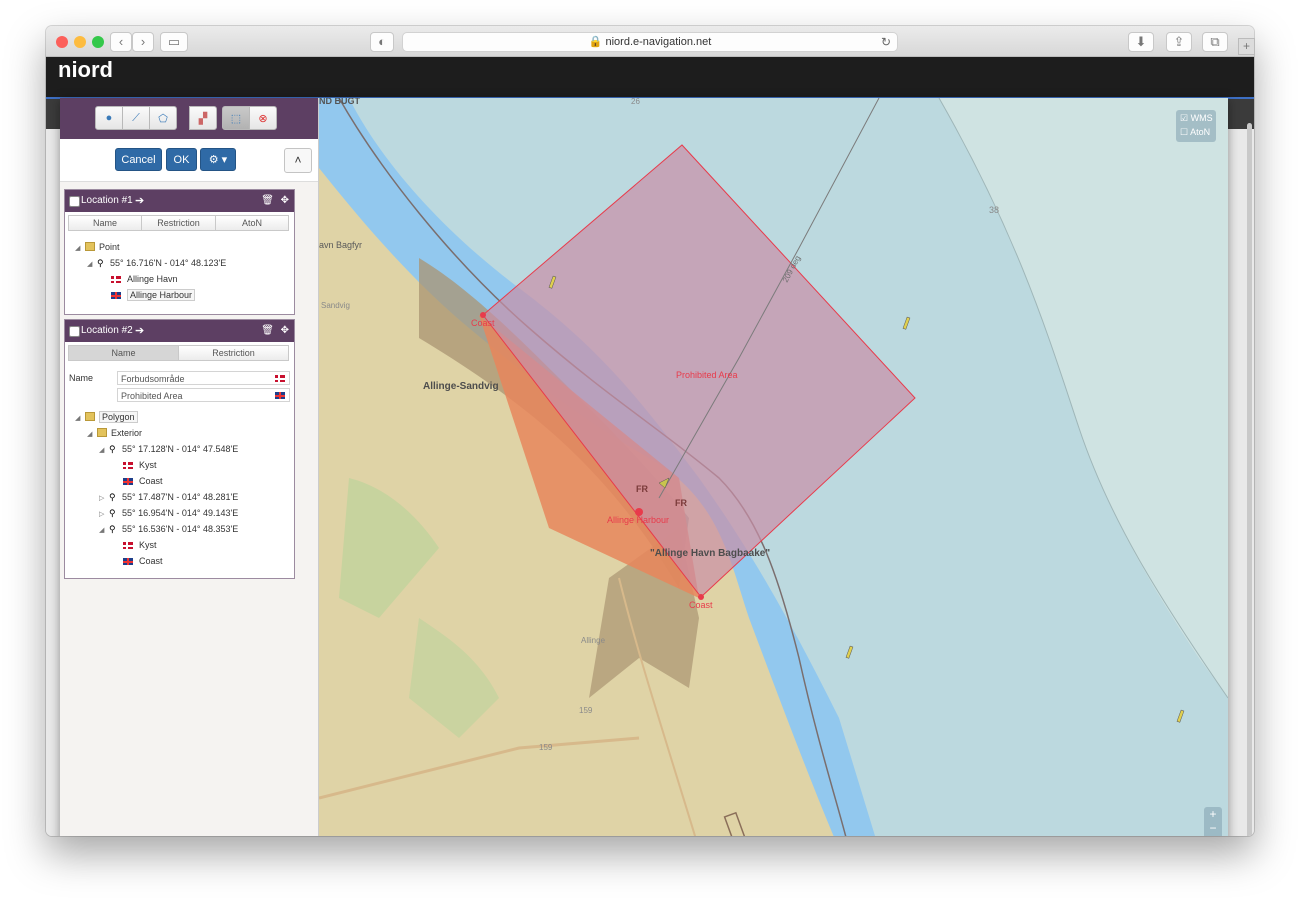  Describe the element at coordinates (109, 118) in the screenshot. I see `draw-point-icon: ●` at that location.